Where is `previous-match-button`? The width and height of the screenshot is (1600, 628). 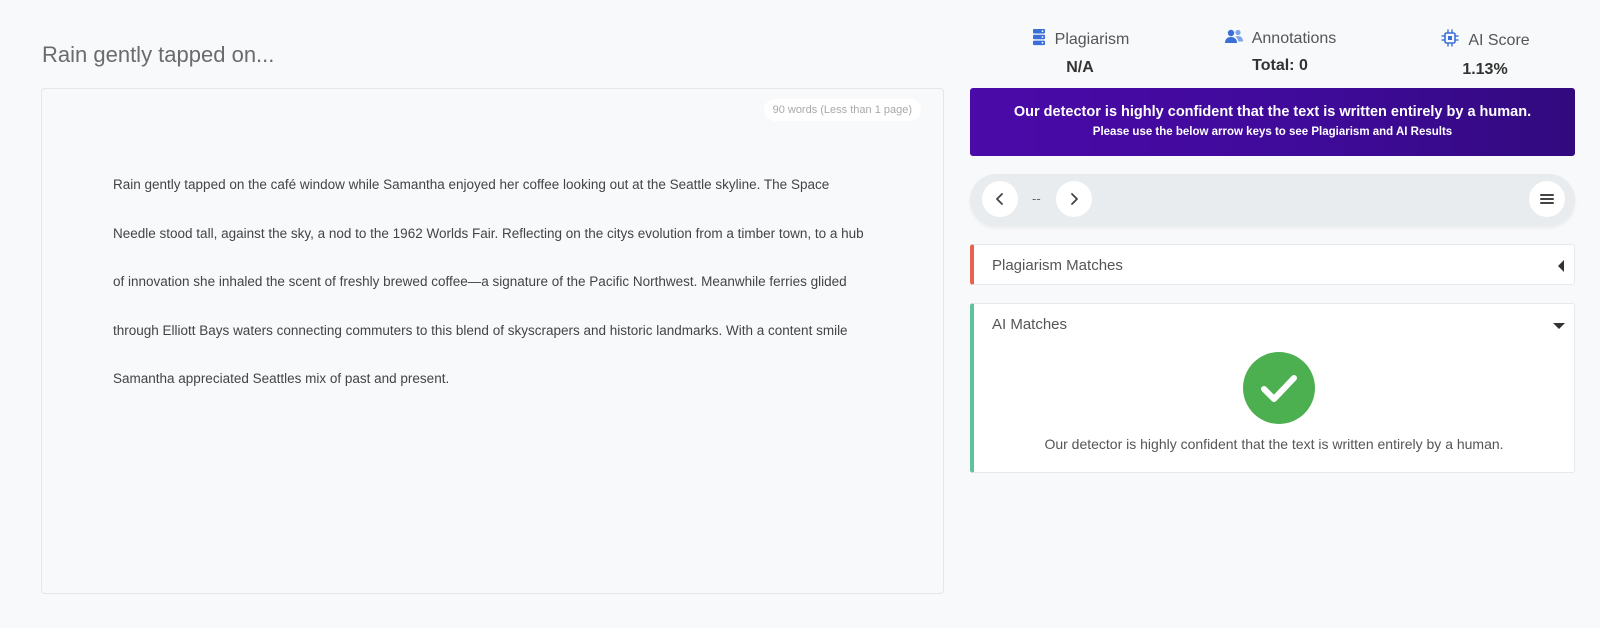
previous-match-button is located at coordinates (1000, 199).